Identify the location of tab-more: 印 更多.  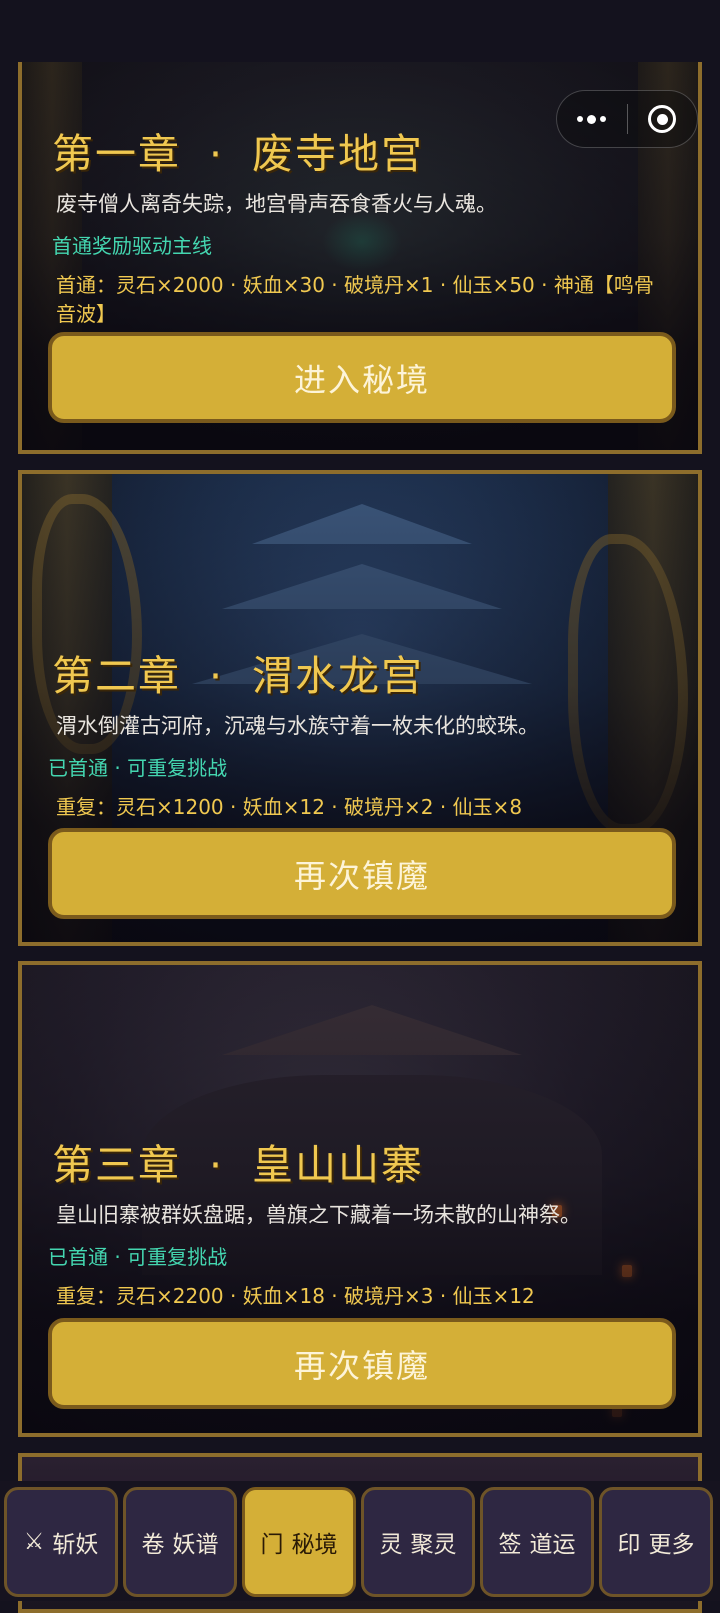
(656, 1542).